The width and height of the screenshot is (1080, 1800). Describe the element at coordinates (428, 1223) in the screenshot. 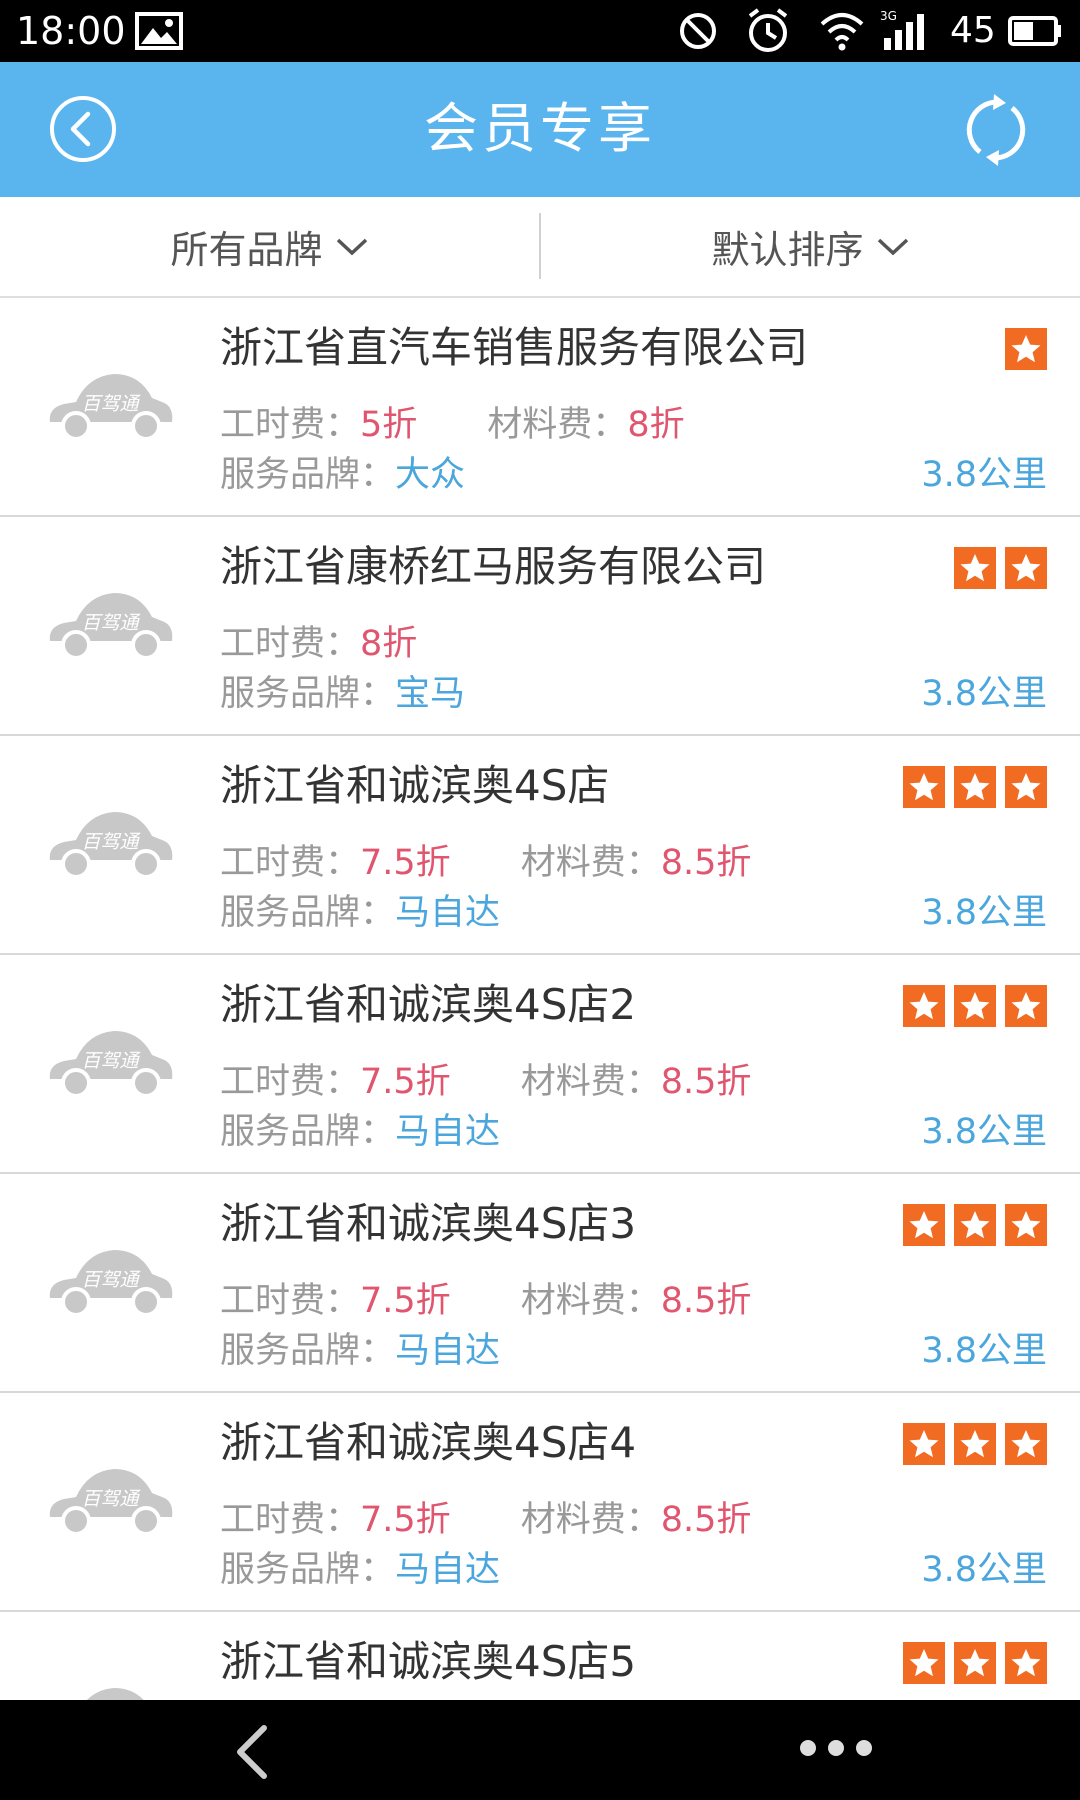

I see `store-name: 浙江省和诚滨奥4S店3` at that location.